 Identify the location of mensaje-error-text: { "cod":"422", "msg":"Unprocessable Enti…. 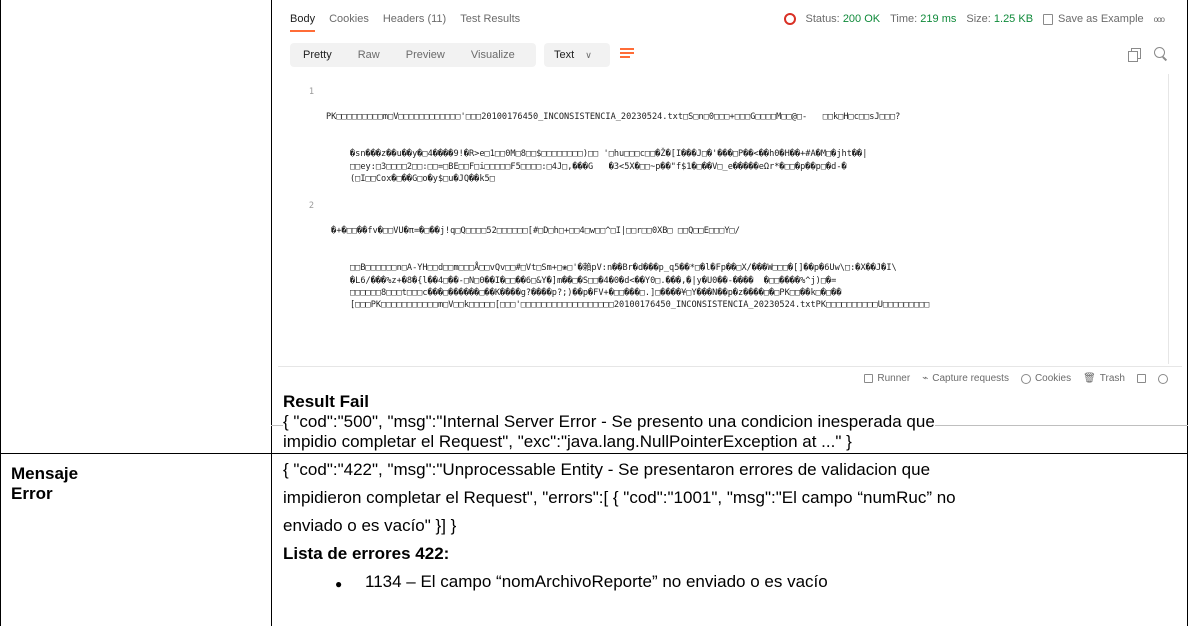
(607, 469).